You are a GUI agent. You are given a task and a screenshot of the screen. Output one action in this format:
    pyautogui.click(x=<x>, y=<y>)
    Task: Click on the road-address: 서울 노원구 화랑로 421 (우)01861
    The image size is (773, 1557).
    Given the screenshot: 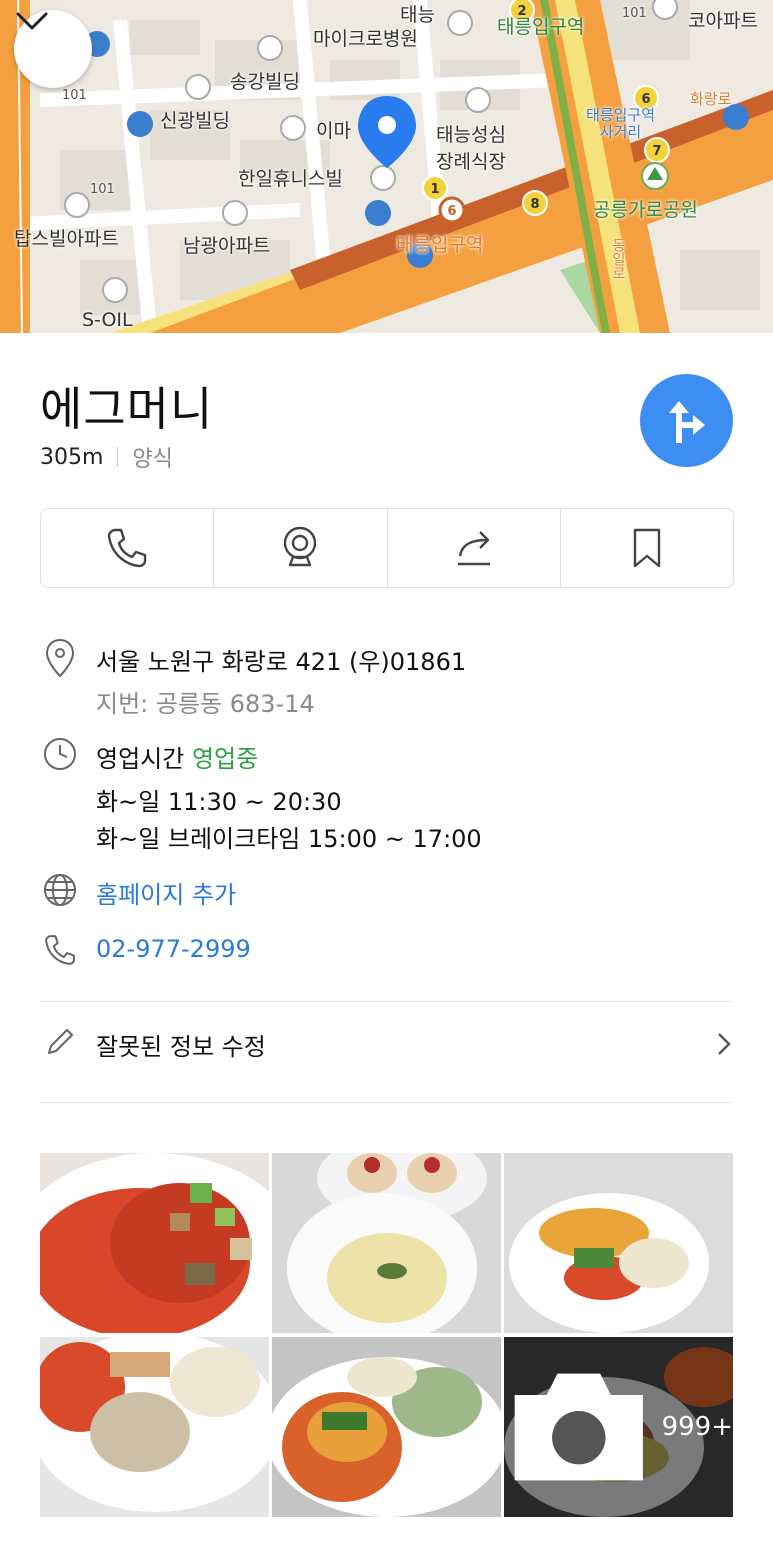 What is the action you would take?
    pyautogui.click(x=281, y=659)
    